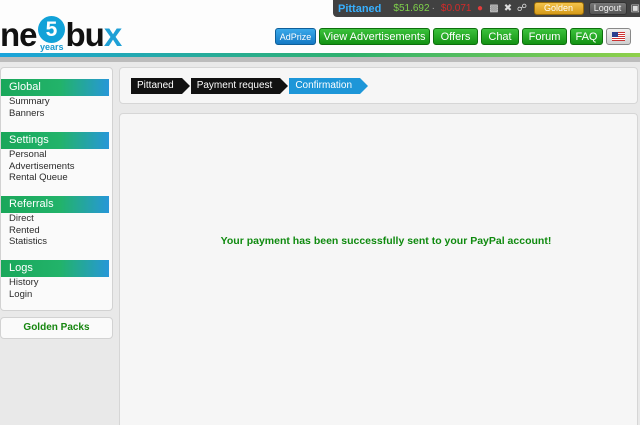  I want to click on sidebar-heading: Settings, so click(55, 140).